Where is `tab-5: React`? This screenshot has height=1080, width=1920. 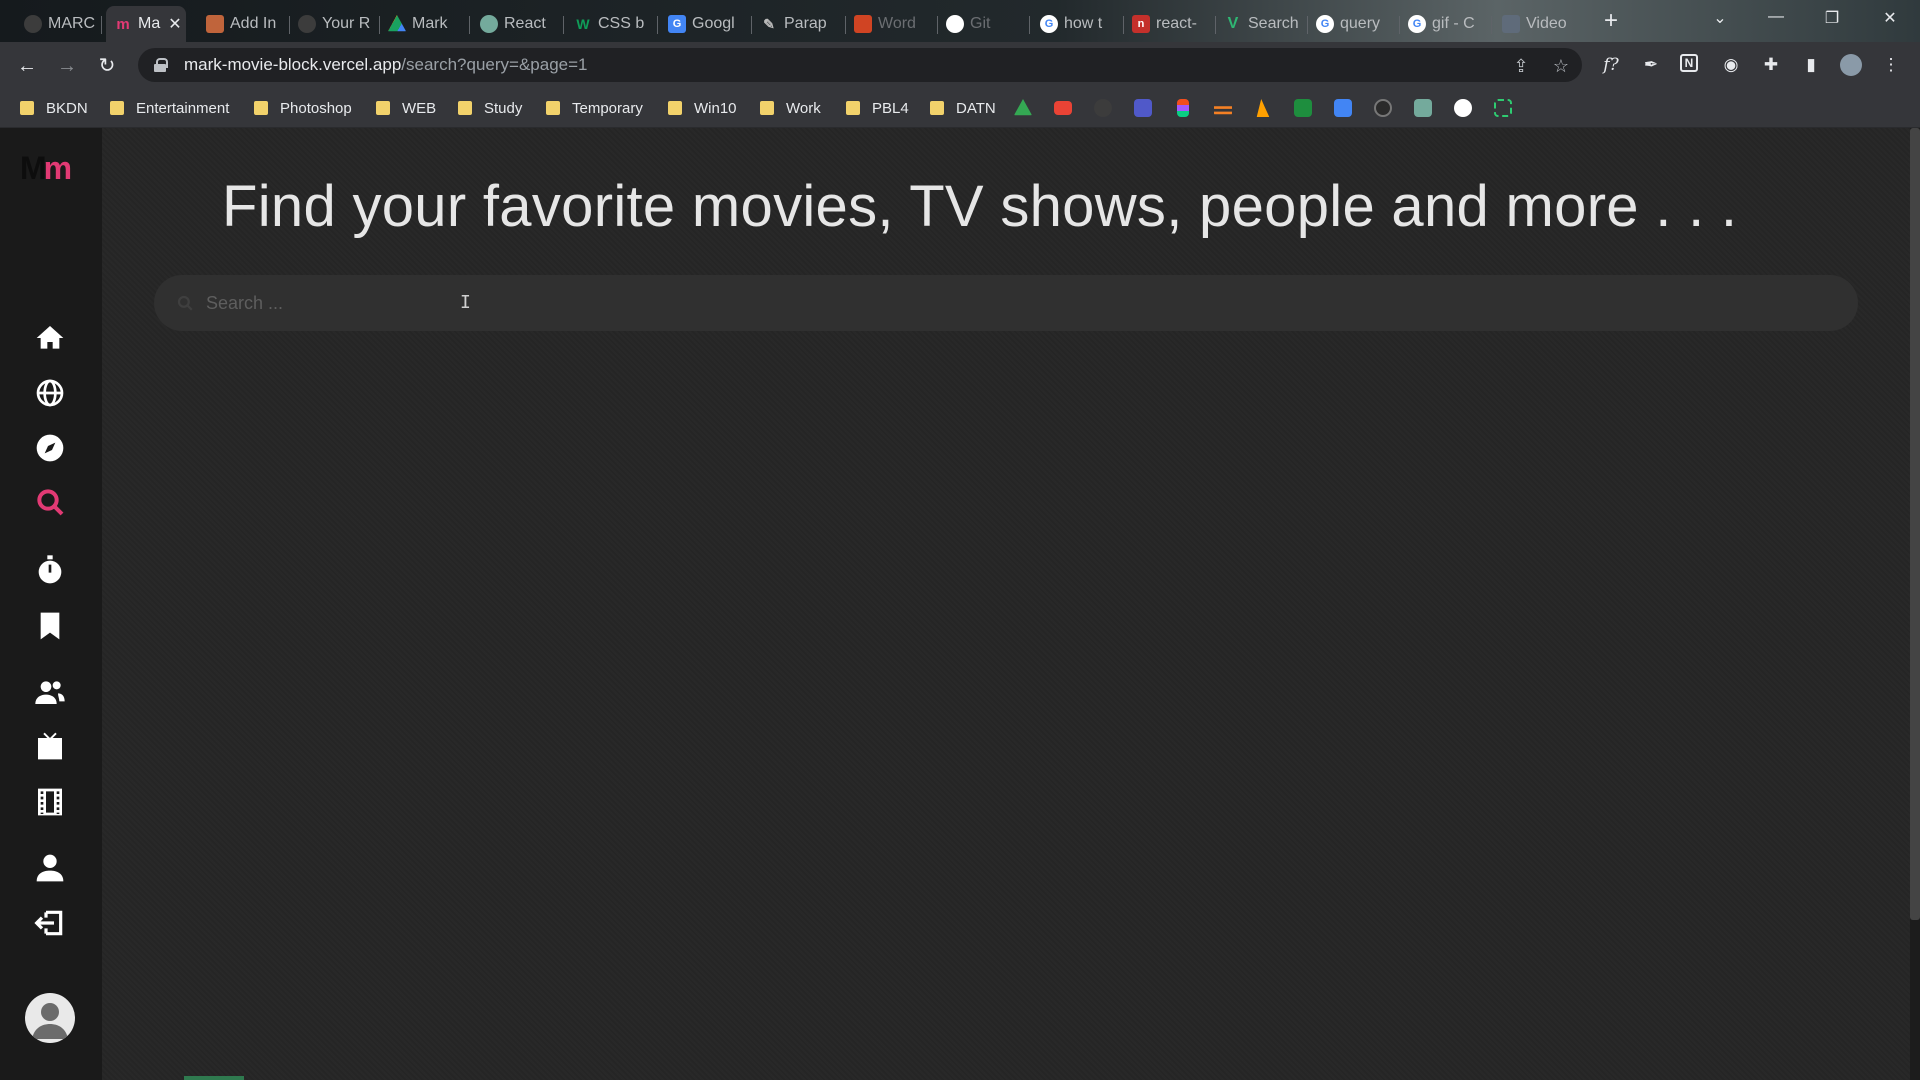
tab-5: React is located at coordinates (518, 24).